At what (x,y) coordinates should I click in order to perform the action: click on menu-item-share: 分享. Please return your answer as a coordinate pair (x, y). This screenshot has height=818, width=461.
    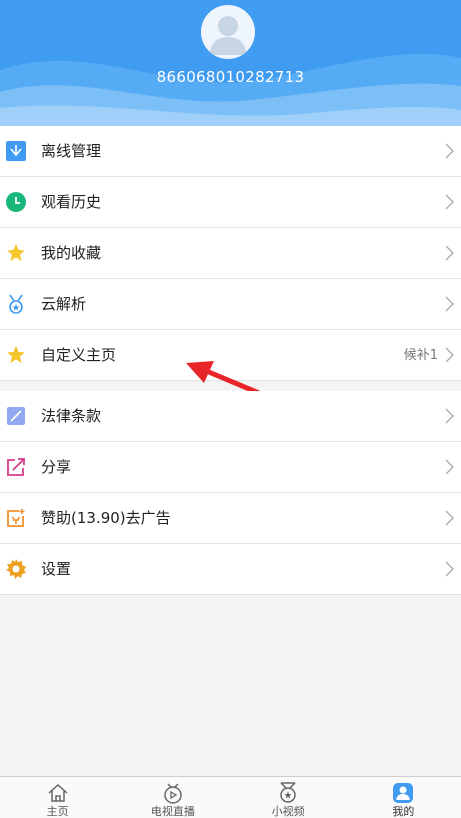
    Looking at the image, I should click on (230, 467).